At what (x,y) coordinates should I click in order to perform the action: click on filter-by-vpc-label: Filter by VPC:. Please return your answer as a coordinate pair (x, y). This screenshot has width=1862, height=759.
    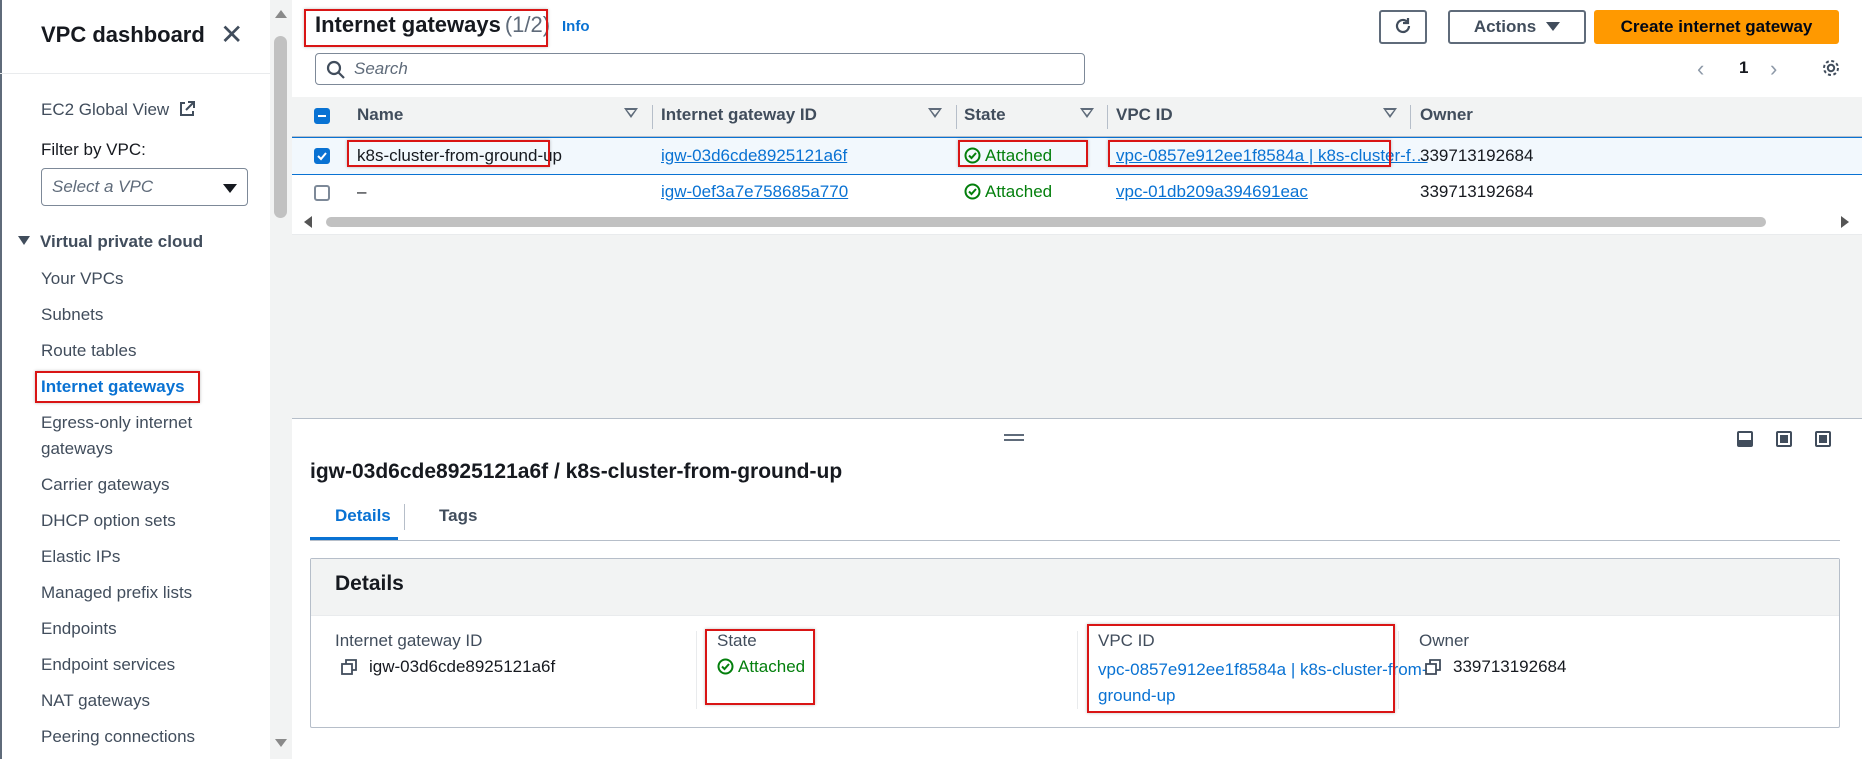
    Looking at the image, I should click on (93, 149).